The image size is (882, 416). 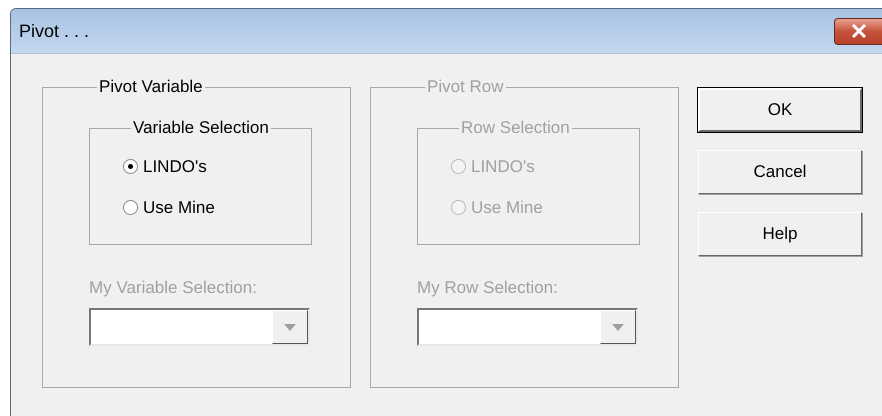 What do you see at coordinates (780, 234) in the screenshot?
I see `dialog-button: Help` at bounding box center [780, 234].